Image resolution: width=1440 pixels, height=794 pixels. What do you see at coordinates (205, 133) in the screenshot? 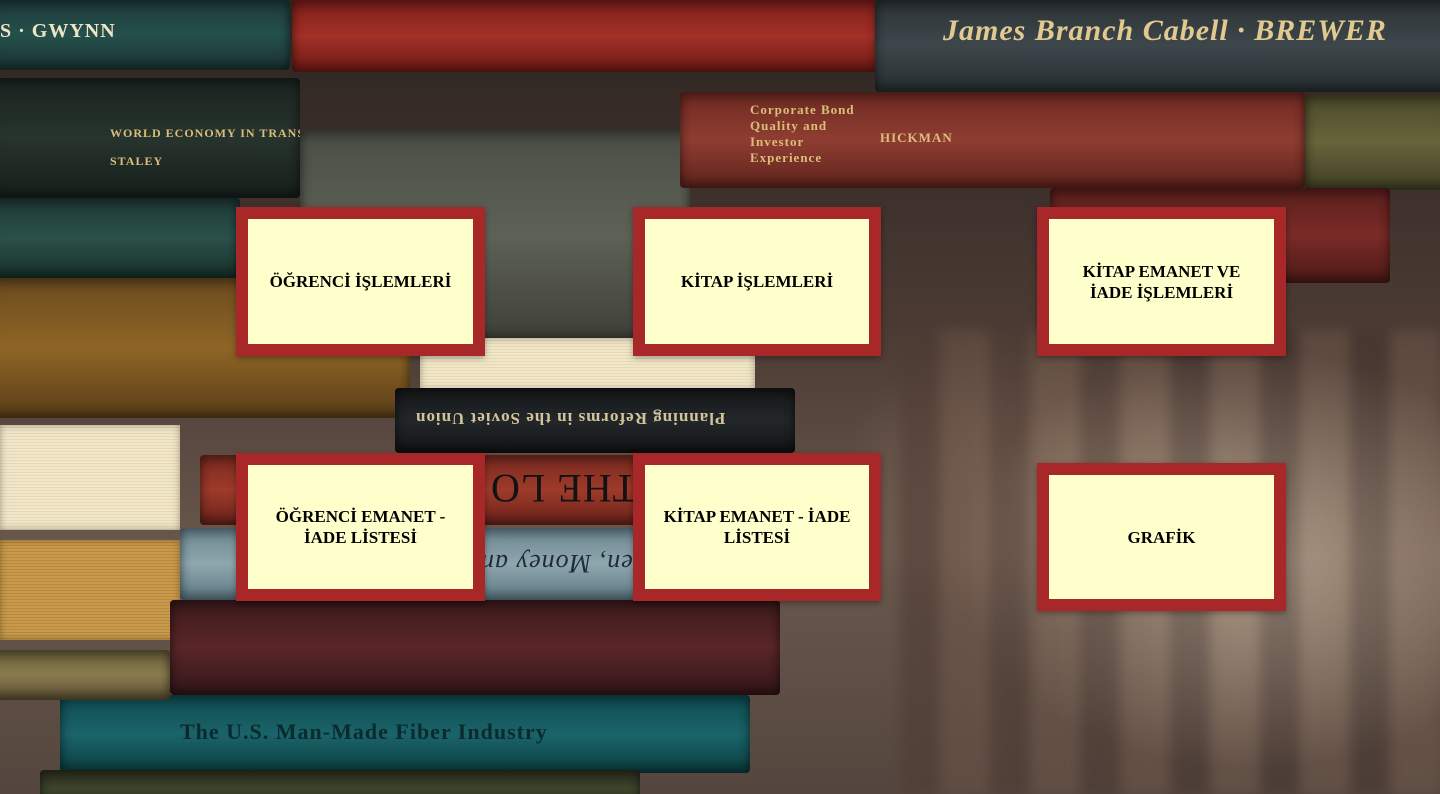
I see `book-title: WORLD ECONOMY IN TRANSITION` at bounding box center [205, 133].